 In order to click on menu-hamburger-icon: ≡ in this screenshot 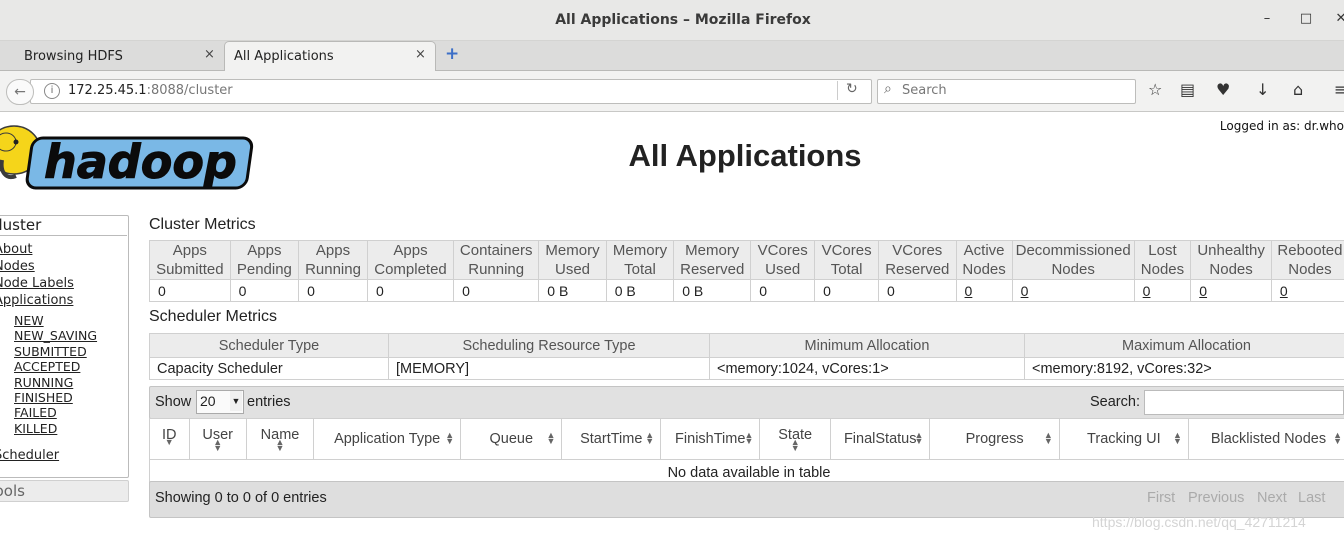, I will do `click(1339, 89)`.